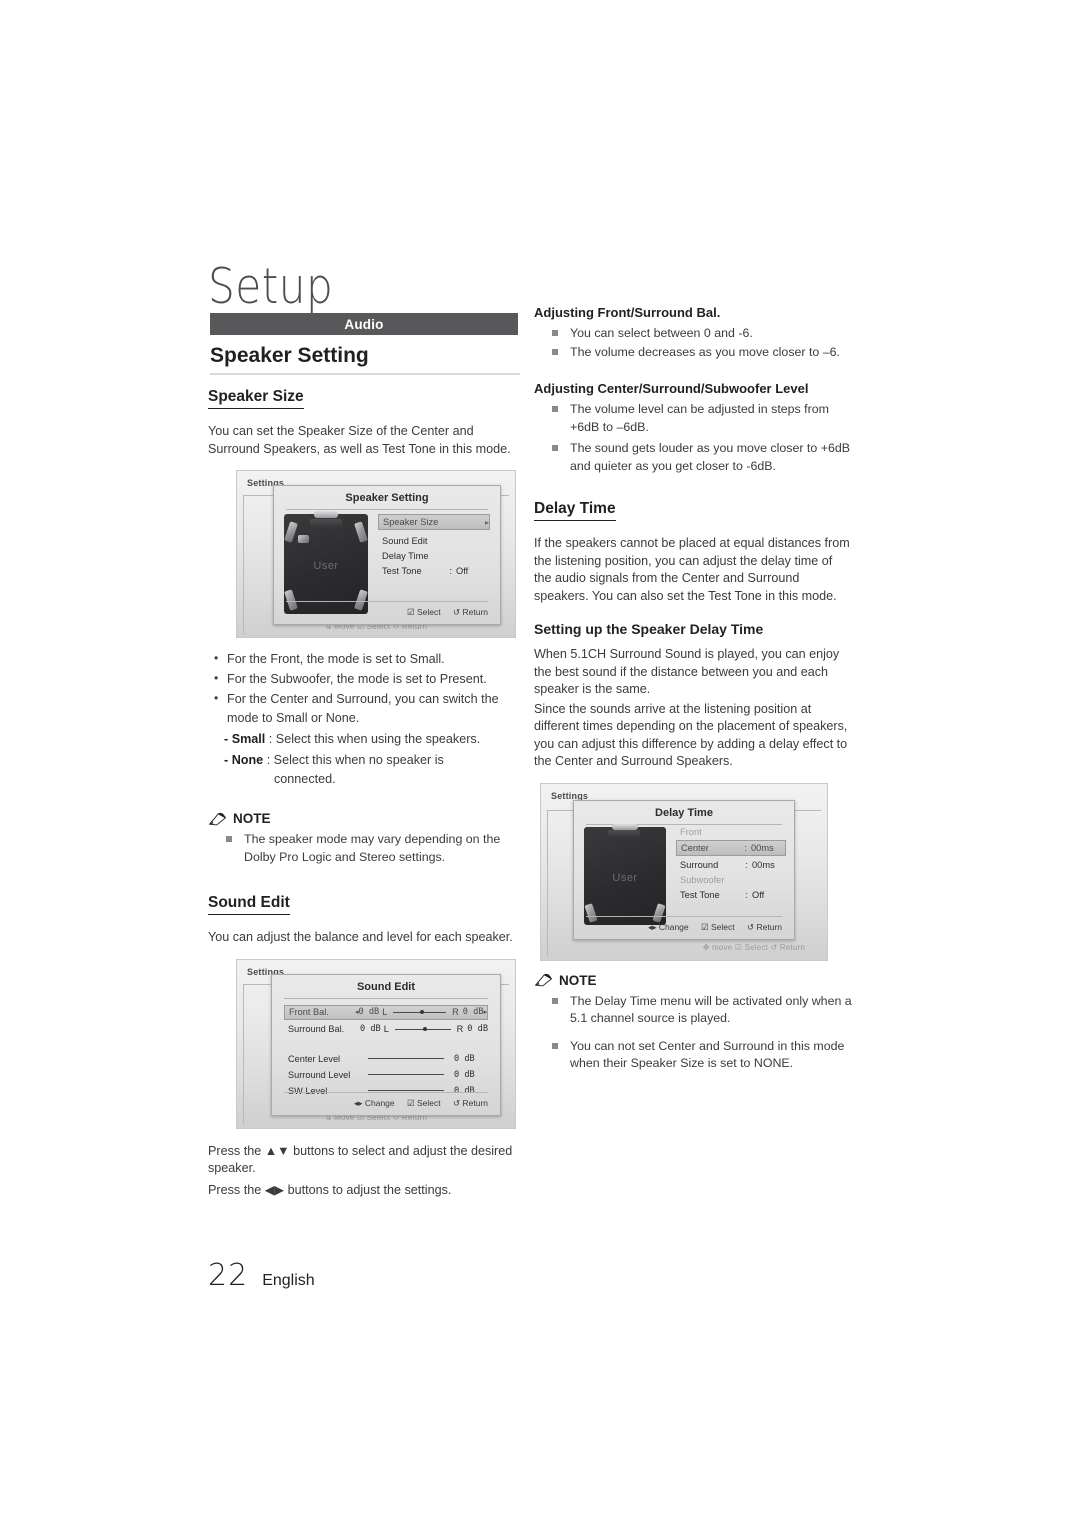 This screenshot has width=1080, height=1527. What do you see at coordinates (291, 532) in the screenshot?
I see `front-left-speaker-icon` at bounding box center [291, 532].